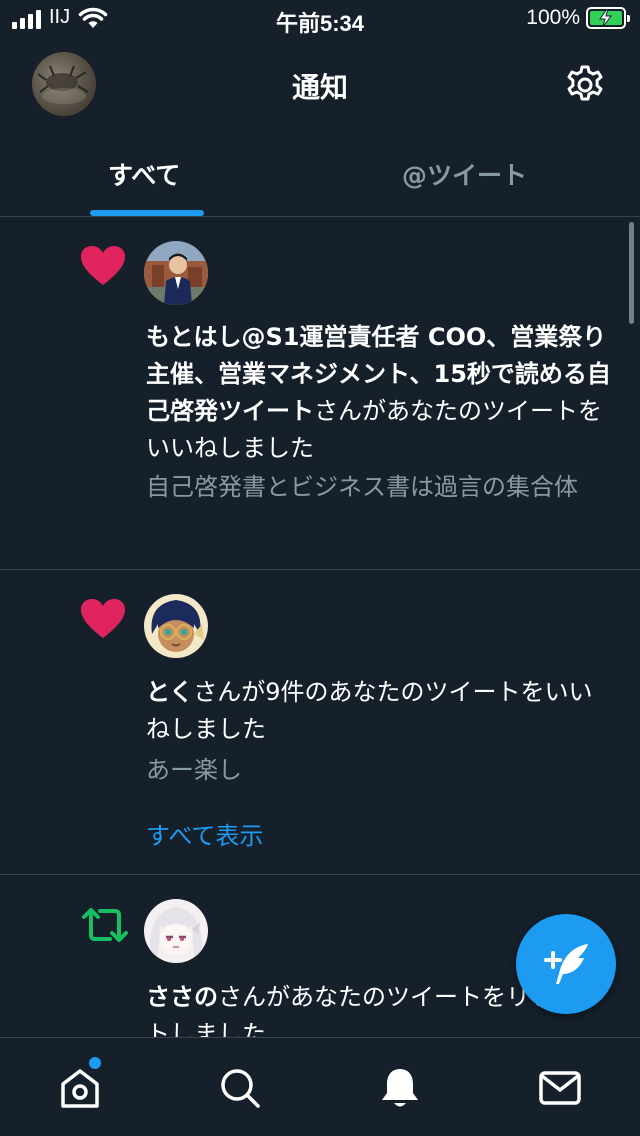  I want to click on bottom-tab-bar, so click(320, 1086).